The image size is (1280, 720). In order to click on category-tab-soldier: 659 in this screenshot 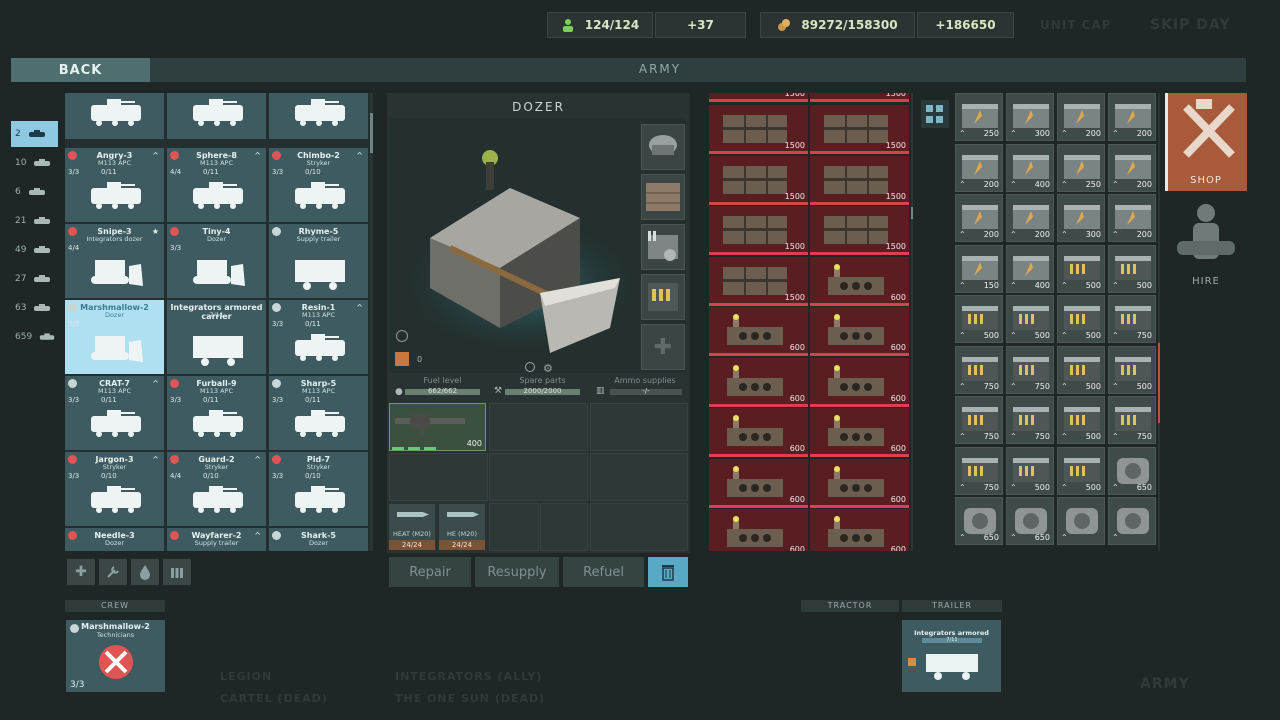, I will do `click(34, 337)`.